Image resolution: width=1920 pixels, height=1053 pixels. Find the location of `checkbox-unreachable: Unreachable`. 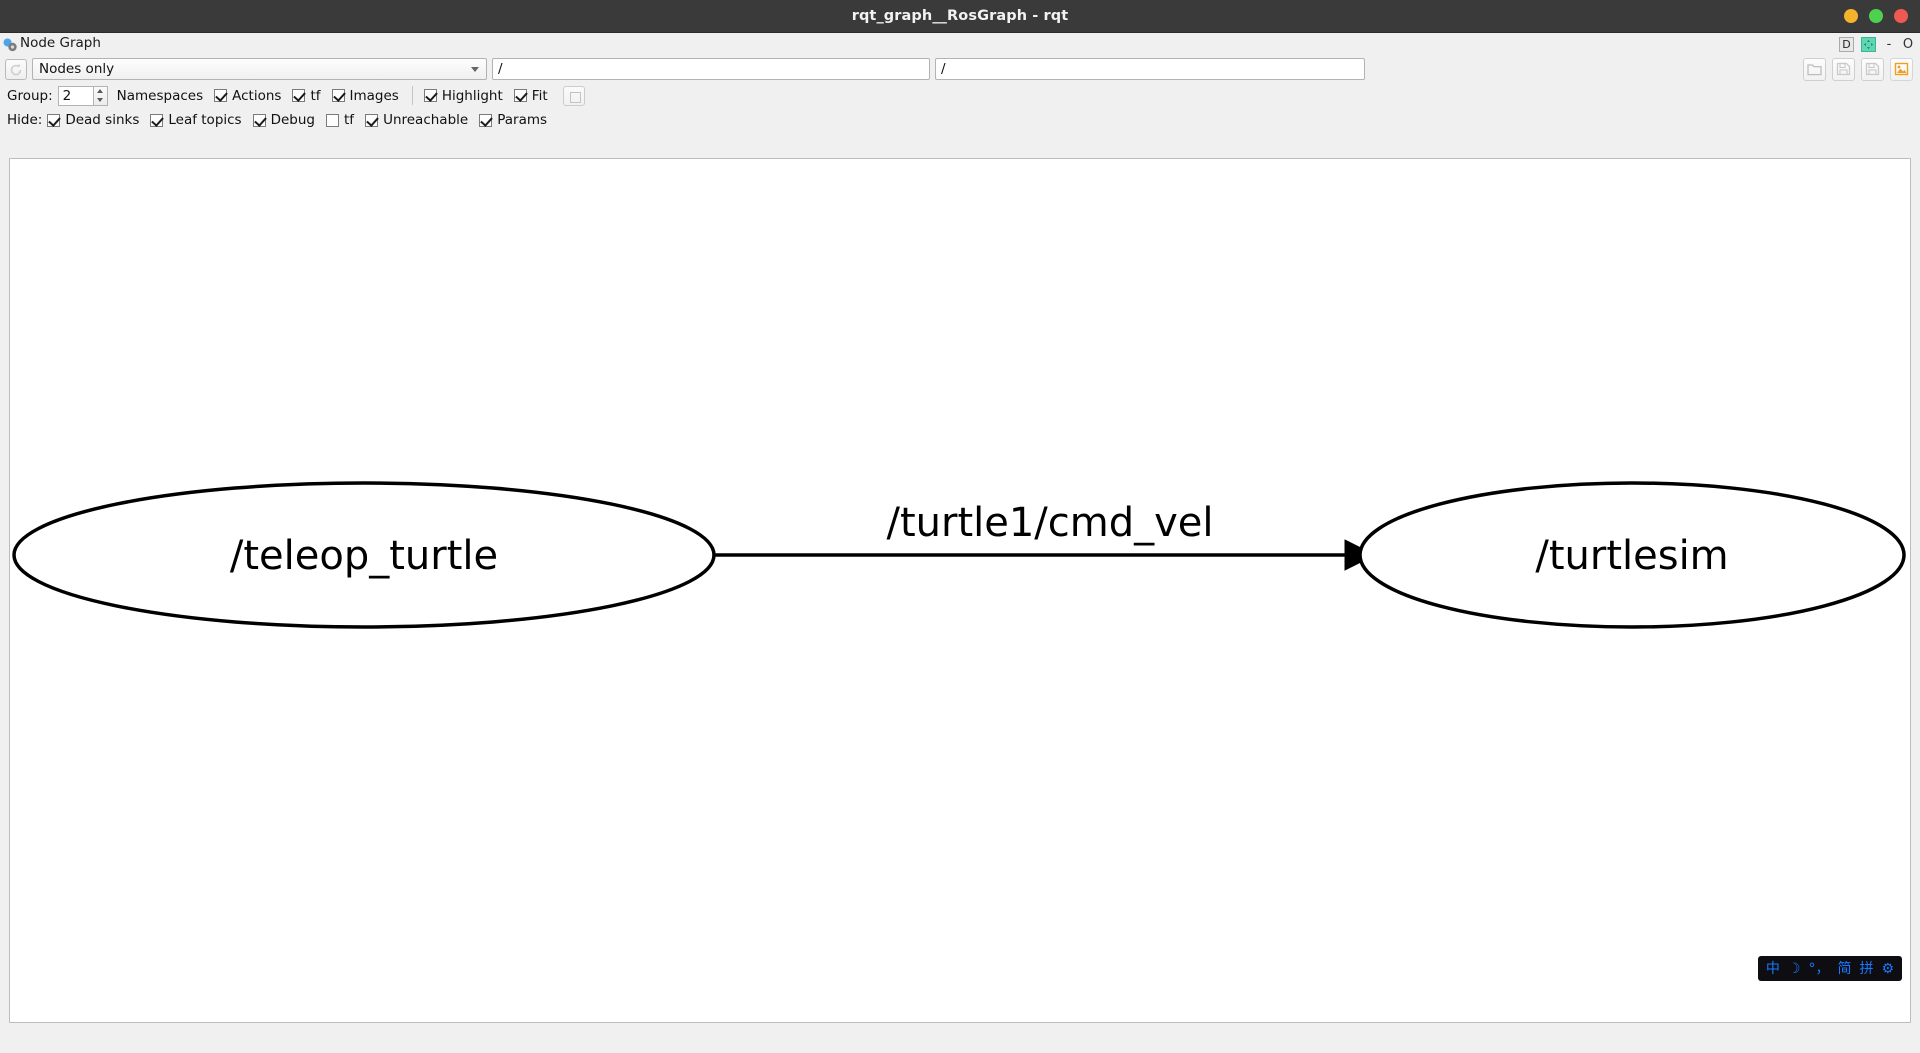

checkbox-unreachable: Unreachable is located at coordinates (416, 120).